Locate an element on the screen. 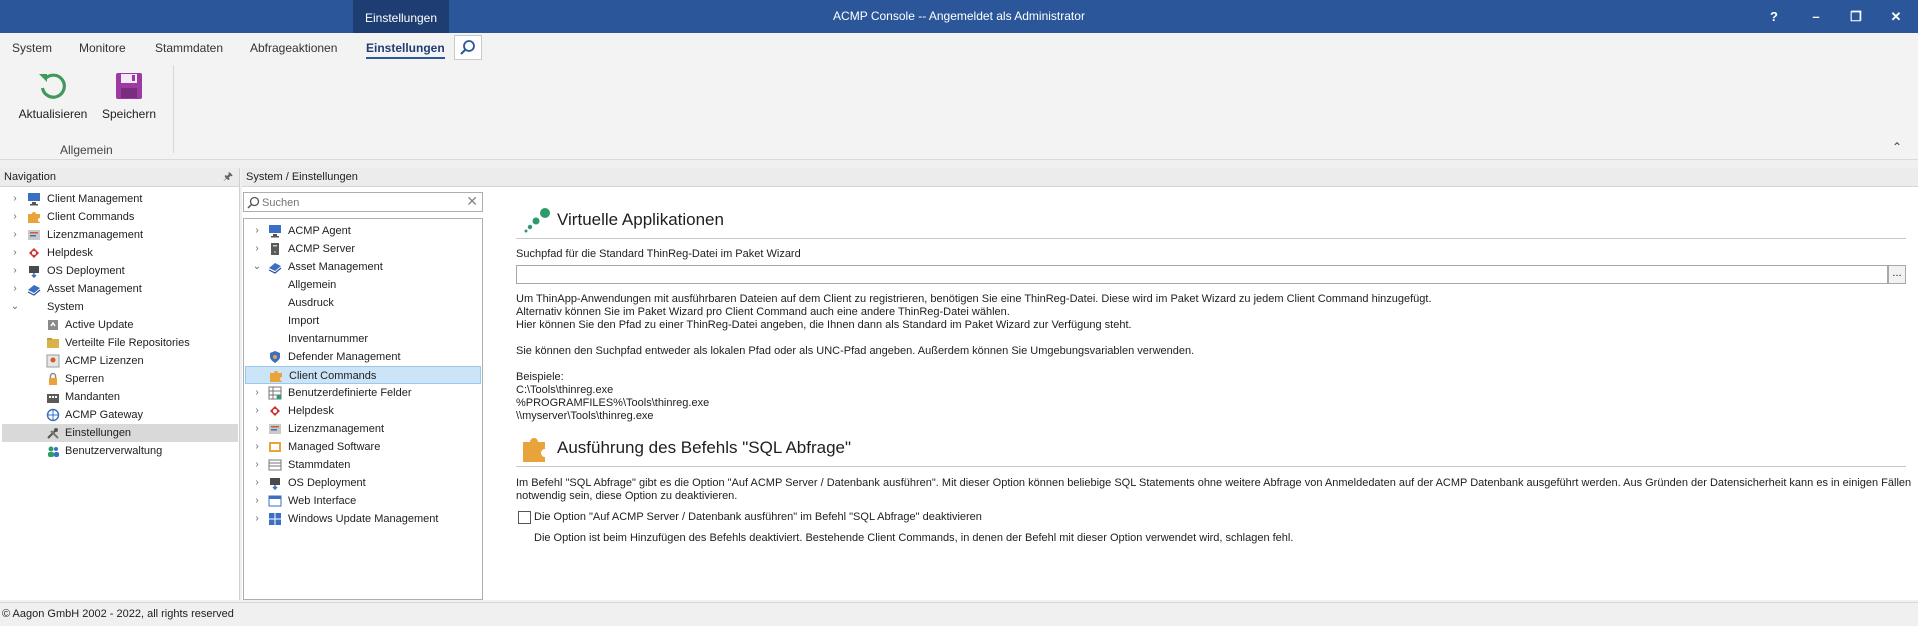 The height and width of the screenshot is (626, 1918). settings-item-acmp-server: › ACMP Server is located at coordinates (363, 249).